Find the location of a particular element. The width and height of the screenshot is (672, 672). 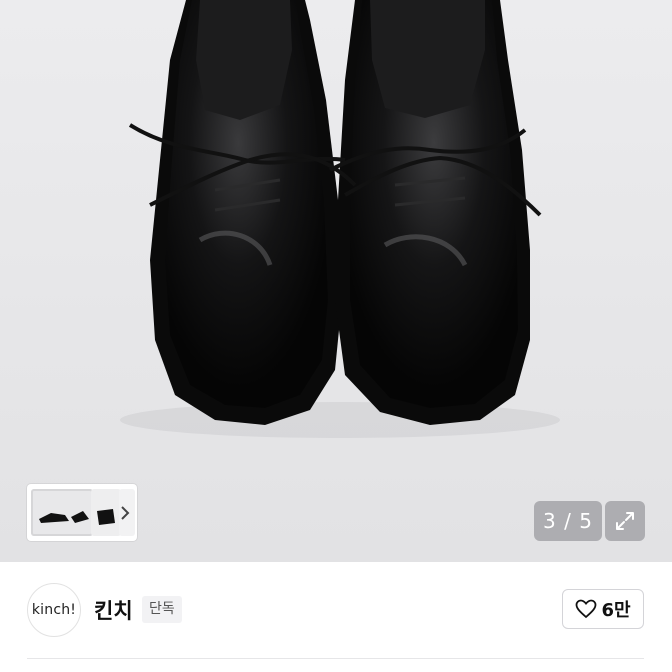

expand-icon is located at coordinates (625, 521).